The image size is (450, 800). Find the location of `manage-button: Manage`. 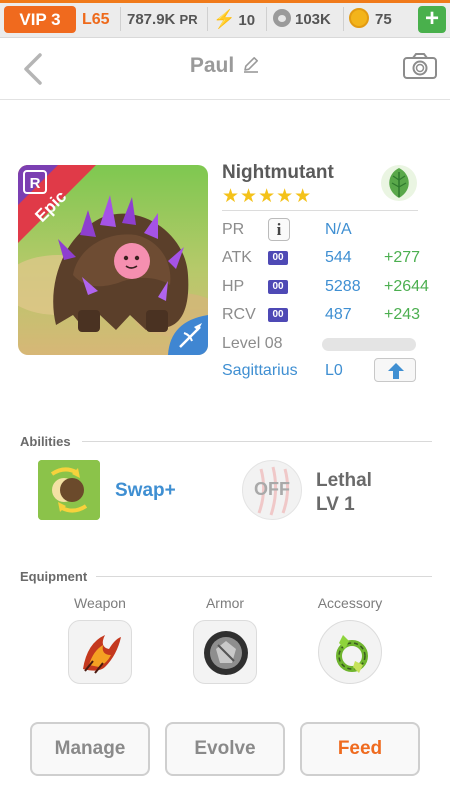

manage-button: Manage is located at coordinates (90, 749).